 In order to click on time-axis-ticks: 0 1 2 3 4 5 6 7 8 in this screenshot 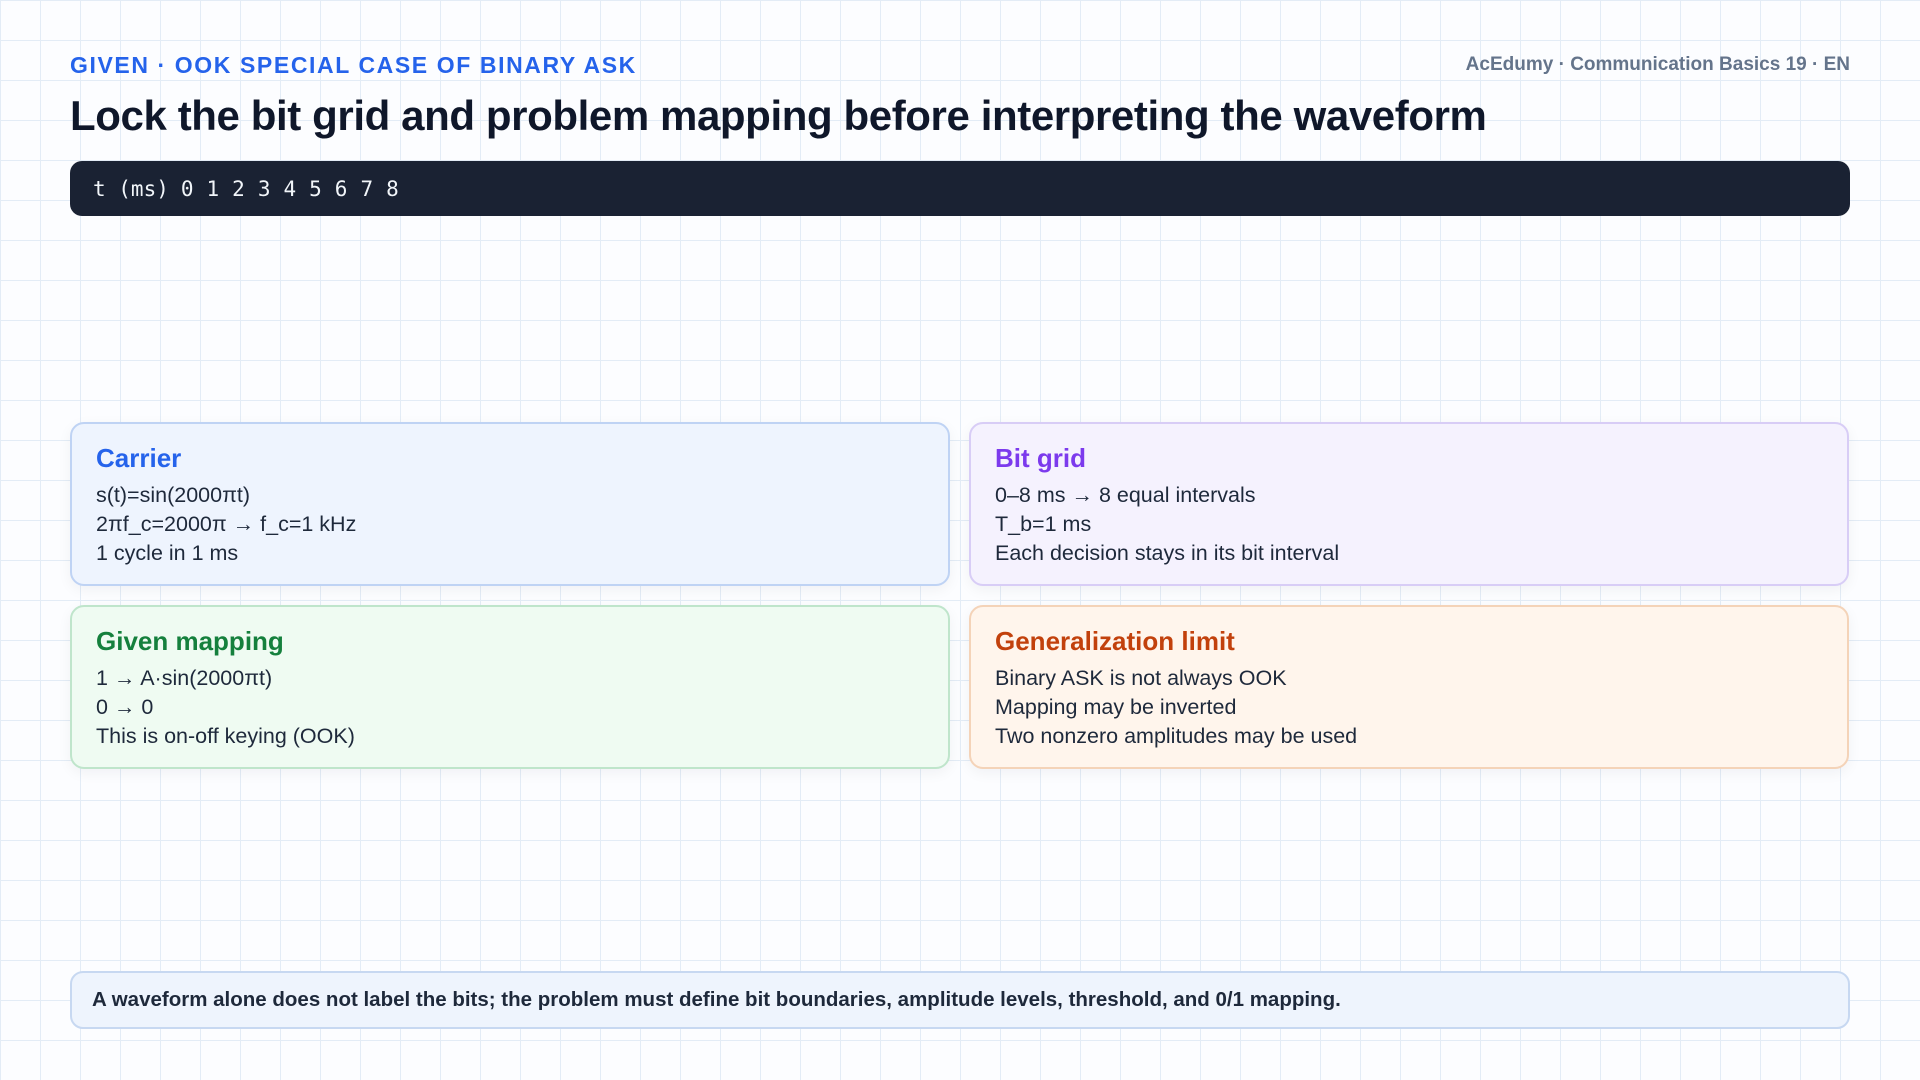, I will do `click(290, 189)`.